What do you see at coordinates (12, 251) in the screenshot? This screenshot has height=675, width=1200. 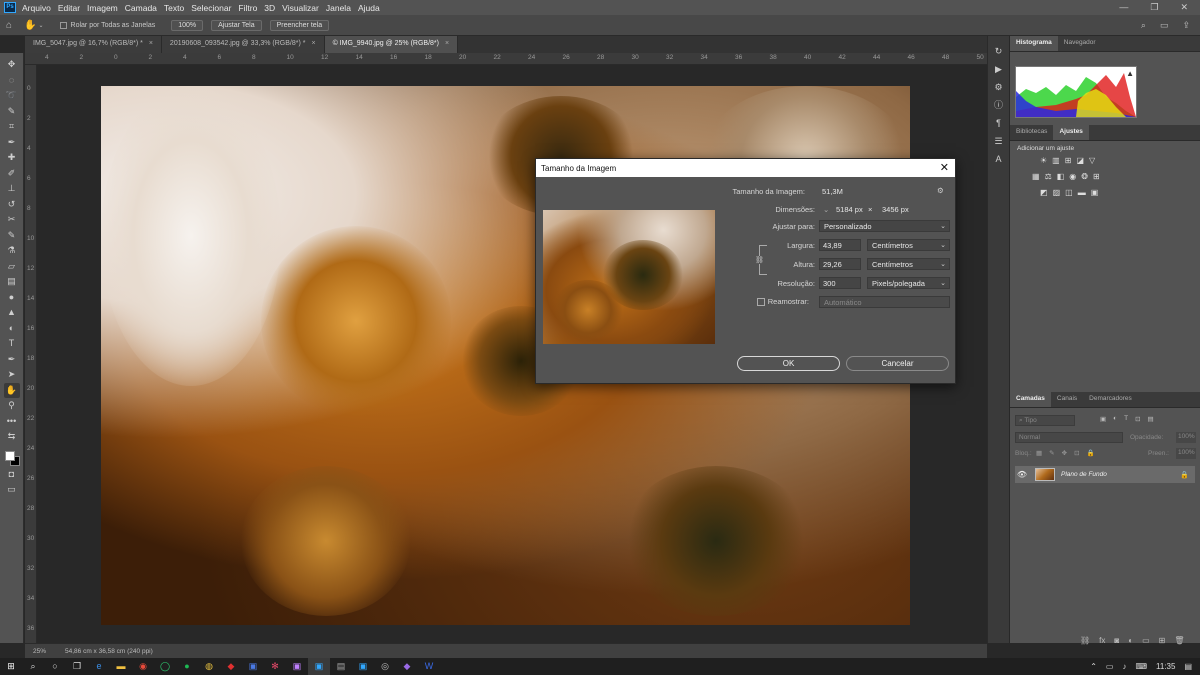 I see `paint-bucket-icon: ⚗` at bounding box center [12, 251].